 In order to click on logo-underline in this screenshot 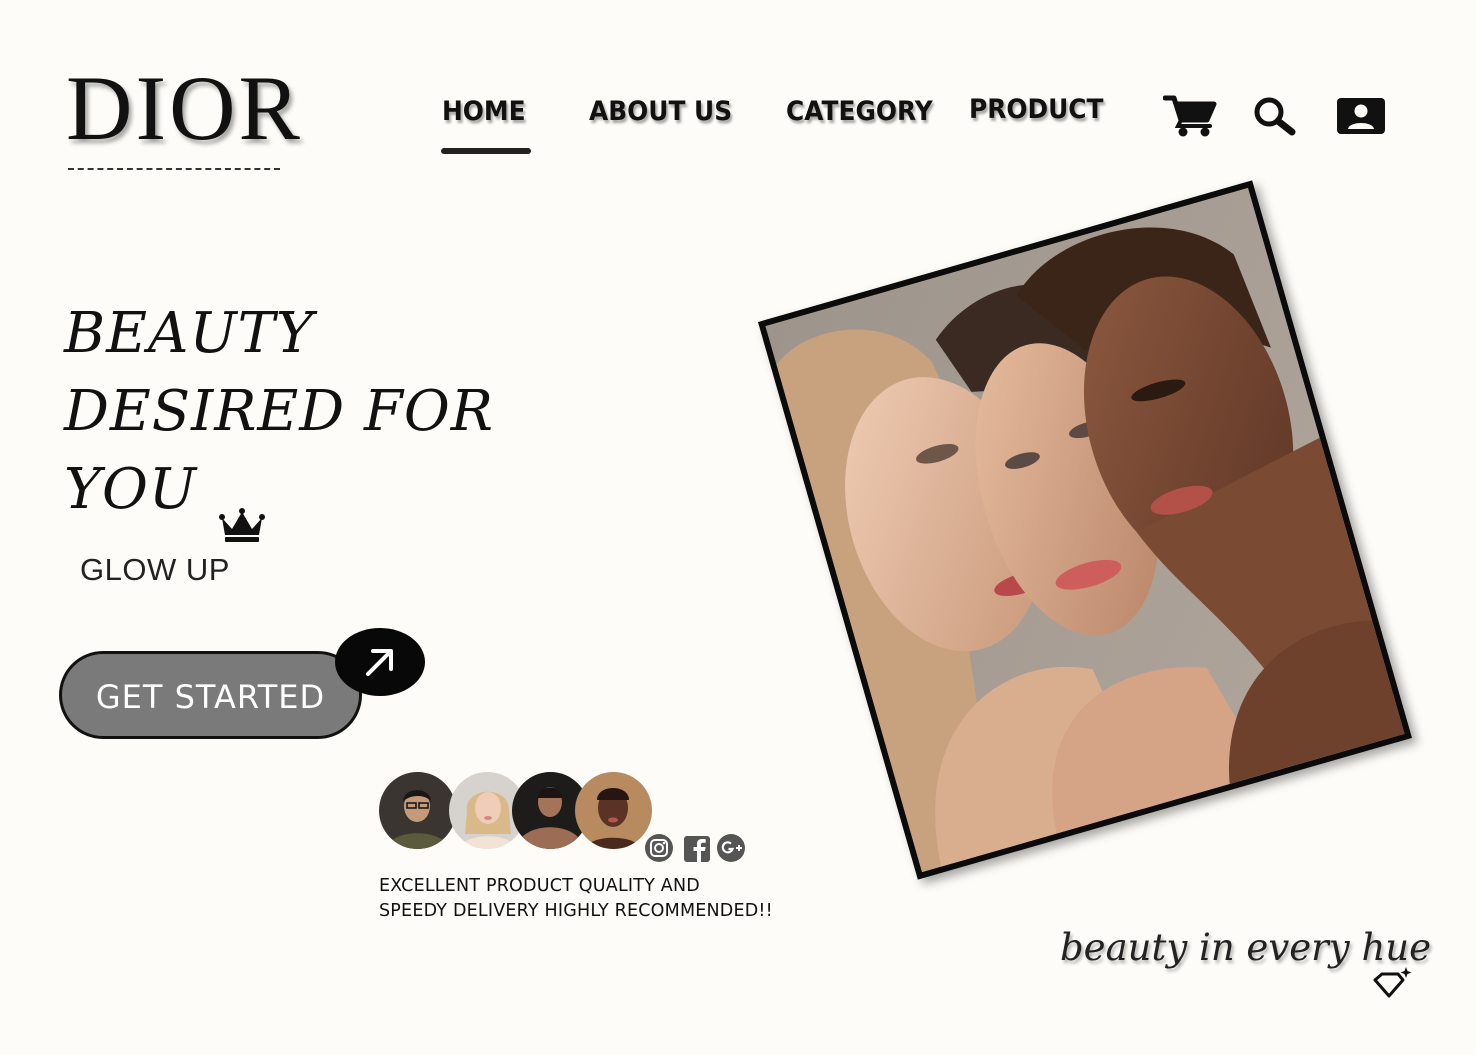, I will do `click(174, 169)`.